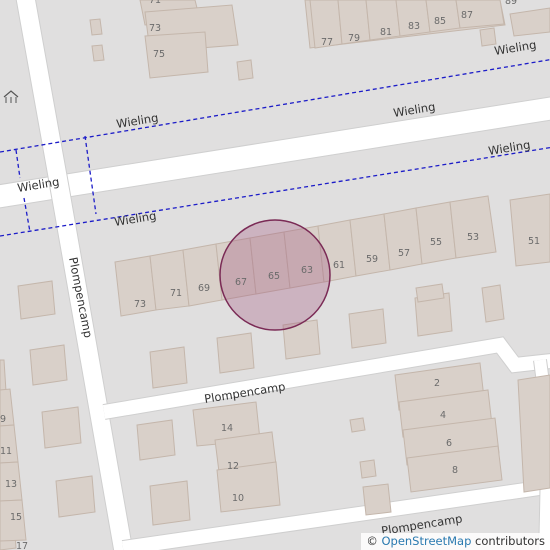  Describe the element at coordinates (319, 40) in the screenshot. I see `buildings-north` at that location.